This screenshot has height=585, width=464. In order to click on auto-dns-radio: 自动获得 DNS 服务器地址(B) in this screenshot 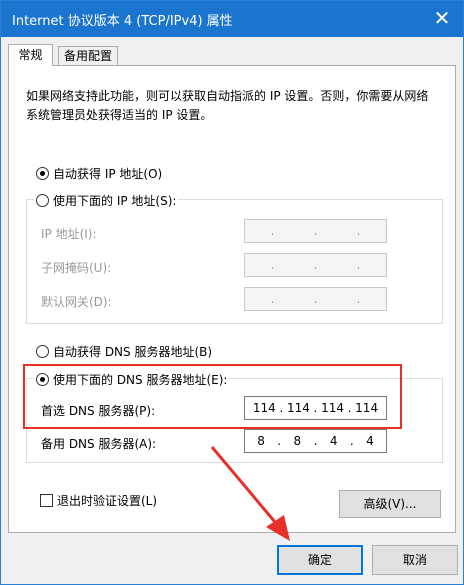, I will do `click(124, 351)`.